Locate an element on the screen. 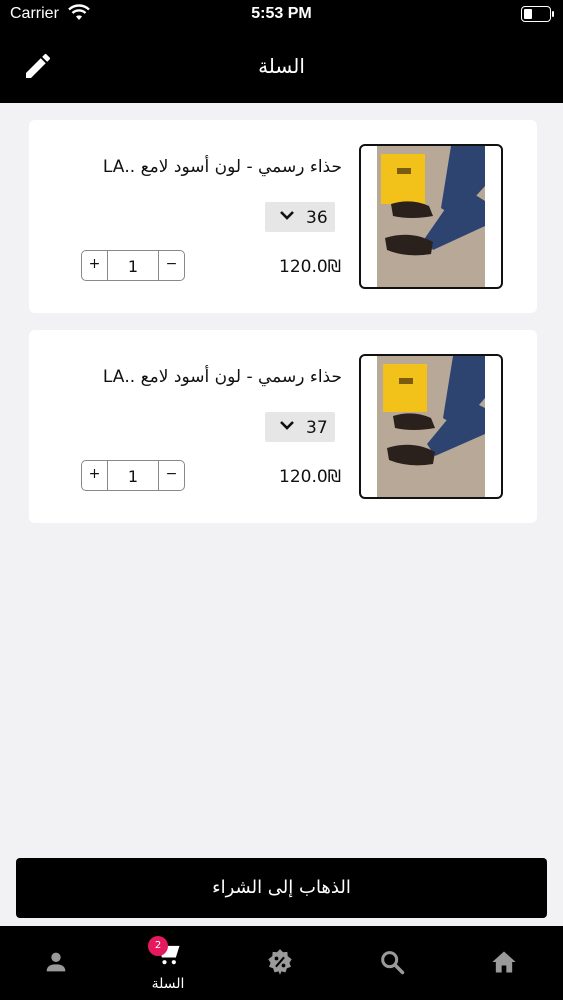 The image size is (563, 1000). battery-icon is located at coordinates (537, 14).